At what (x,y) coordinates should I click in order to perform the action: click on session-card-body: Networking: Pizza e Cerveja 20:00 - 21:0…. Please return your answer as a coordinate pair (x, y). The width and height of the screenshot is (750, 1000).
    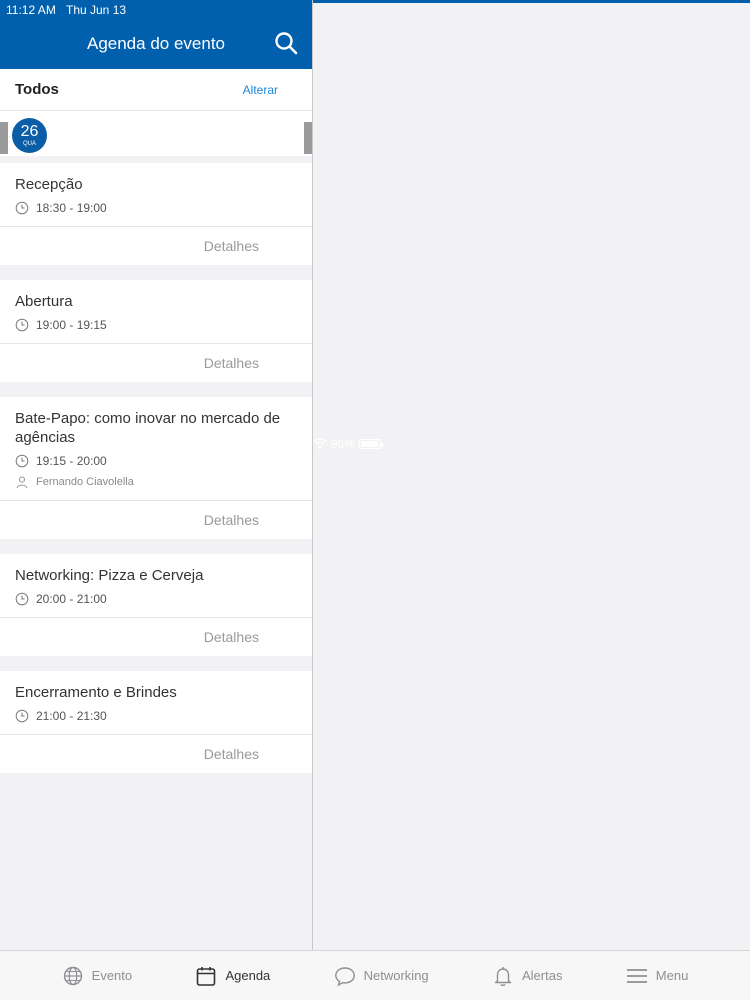
    Looking at the image, I should click on (156, 586).